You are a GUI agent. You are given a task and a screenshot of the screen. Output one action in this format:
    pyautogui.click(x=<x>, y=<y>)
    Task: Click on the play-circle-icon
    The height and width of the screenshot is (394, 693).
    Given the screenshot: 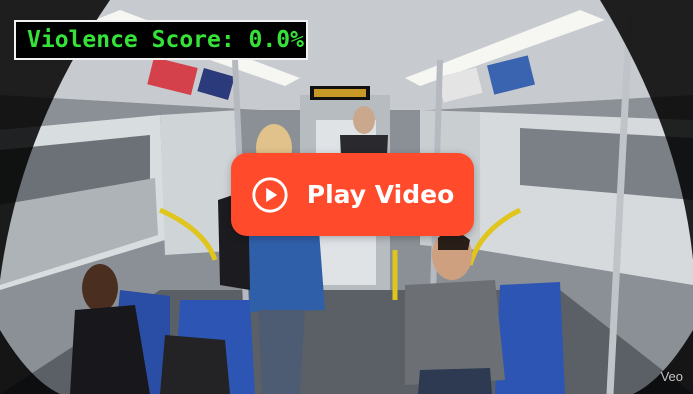 What is the action you would take?
    pyautogui.click(x=270, y=194)
    